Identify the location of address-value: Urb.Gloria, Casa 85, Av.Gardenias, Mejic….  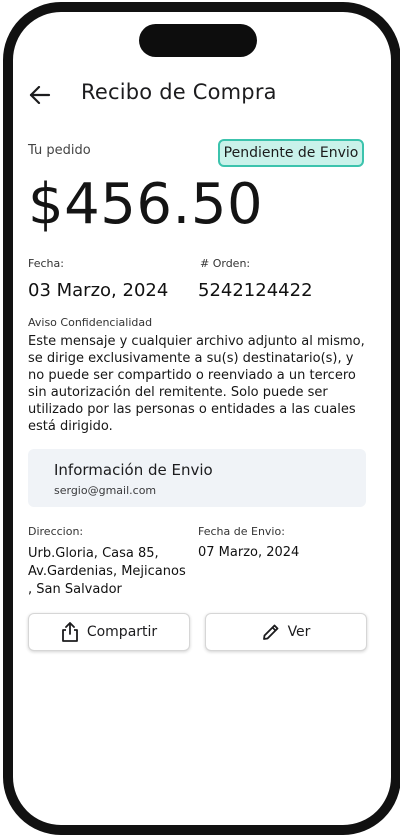
(107, 571).